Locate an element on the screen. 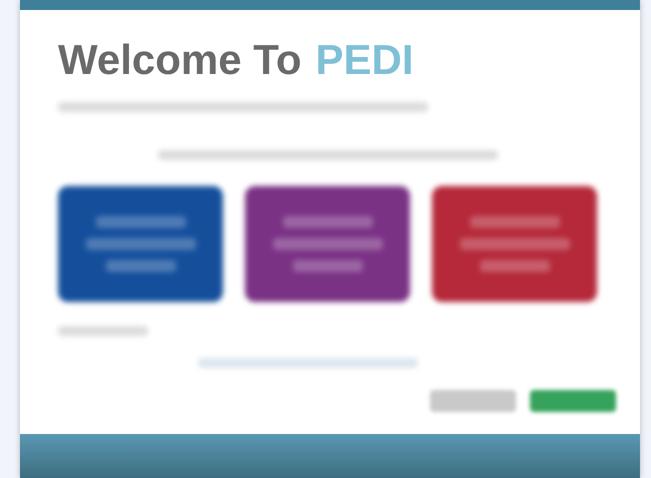 This screenshot has height=478, width=651. app-name: PEDI is located at coordinates (365, 60).